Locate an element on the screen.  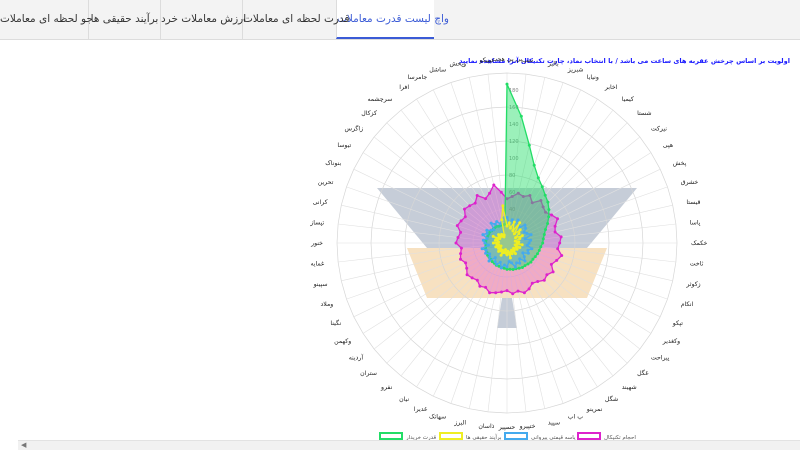
symbol-label: نمرینو is located at coordinates (594, 409).